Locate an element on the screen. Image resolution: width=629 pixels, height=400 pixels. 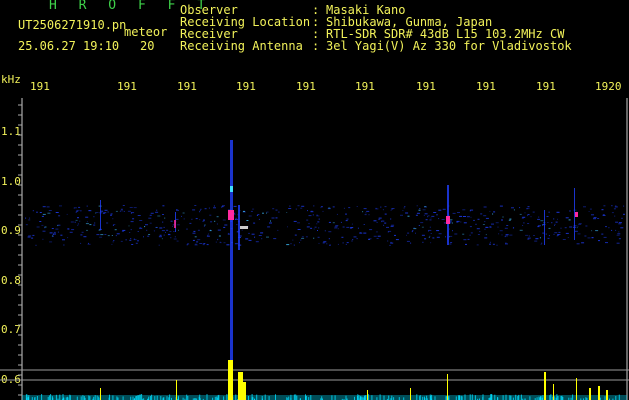
meteor-streak is located at coordinates (448, 215).